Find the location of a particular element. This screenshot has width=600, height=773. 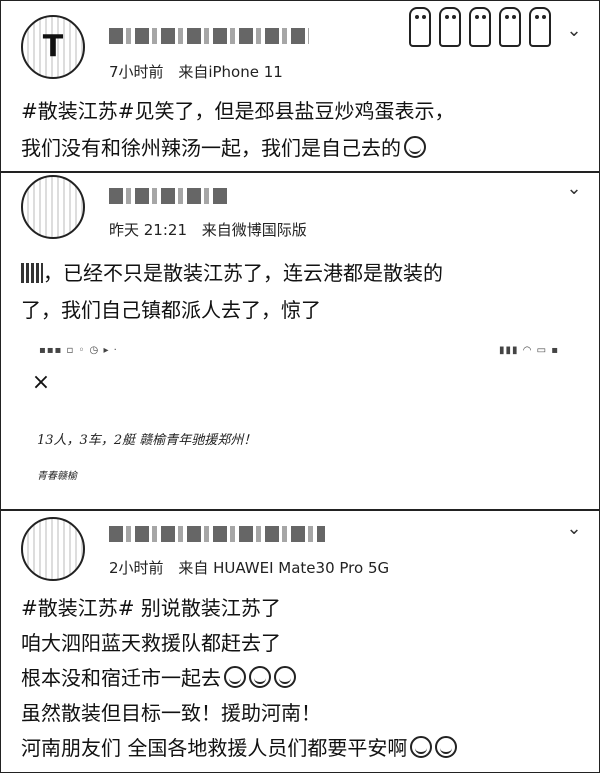

post-line: #散装江苏# 别说散装江苏了 is located at coordinates (151, 608).